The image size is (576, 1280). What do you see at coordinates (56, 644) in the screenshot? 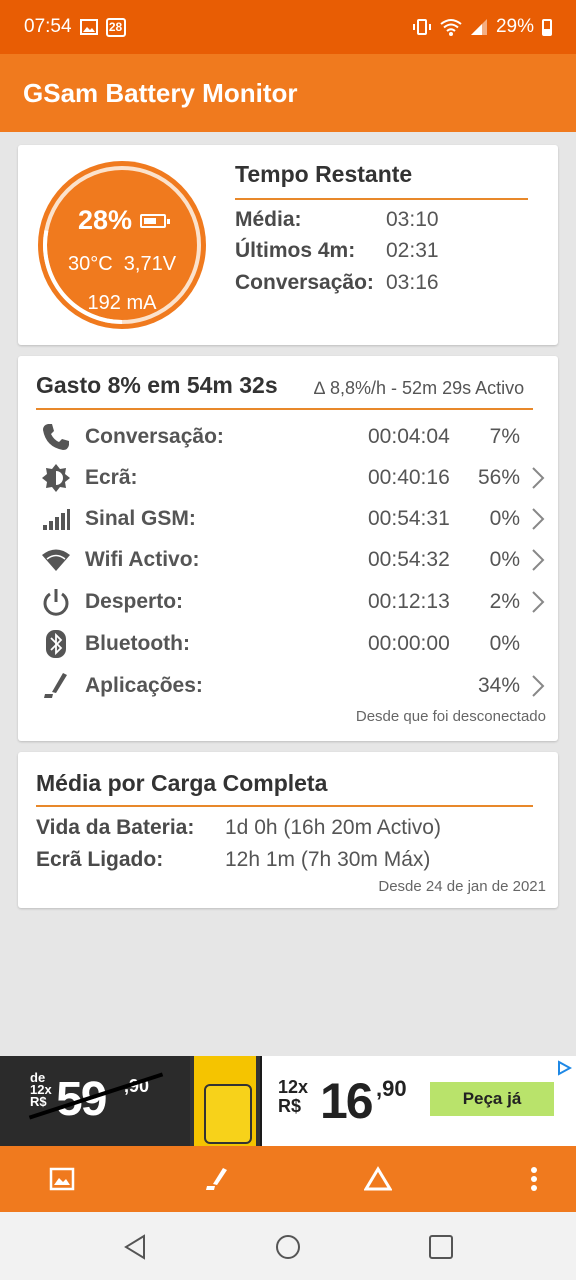
I see `bluetooth-icon` at bounding box center [56, 644].